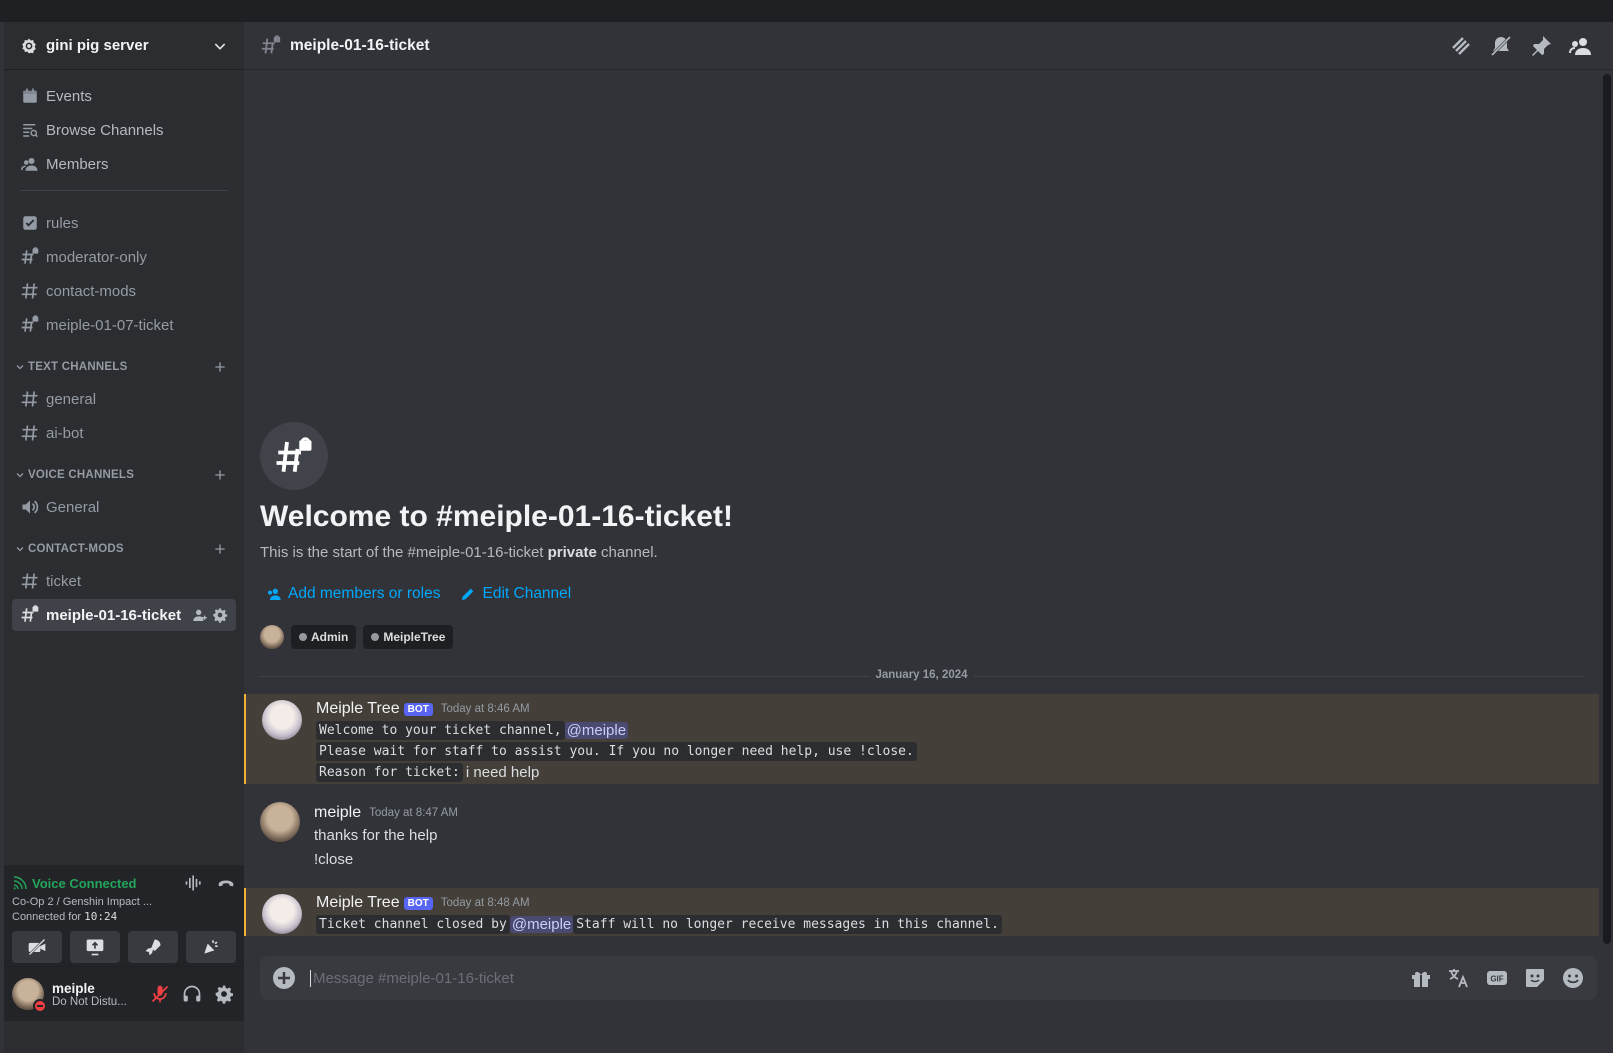 This screenshot has width=1613, height=1053. What do you see at coordinates (496, 637) in the screenshot?
I see `channel-members: Admin MeipleTree` at bounding box center [496, 637].